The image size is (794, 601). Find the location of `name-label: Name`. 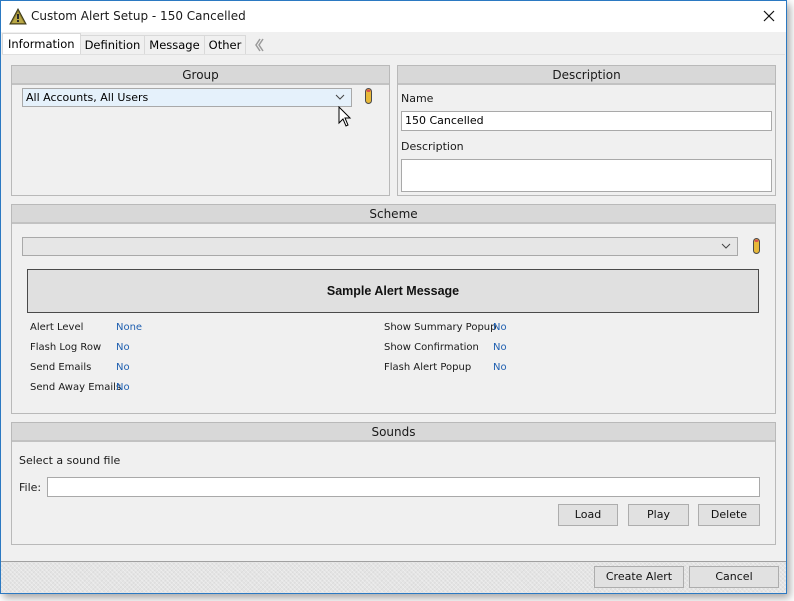

name-label: Name is located at coordinates (417, 98).